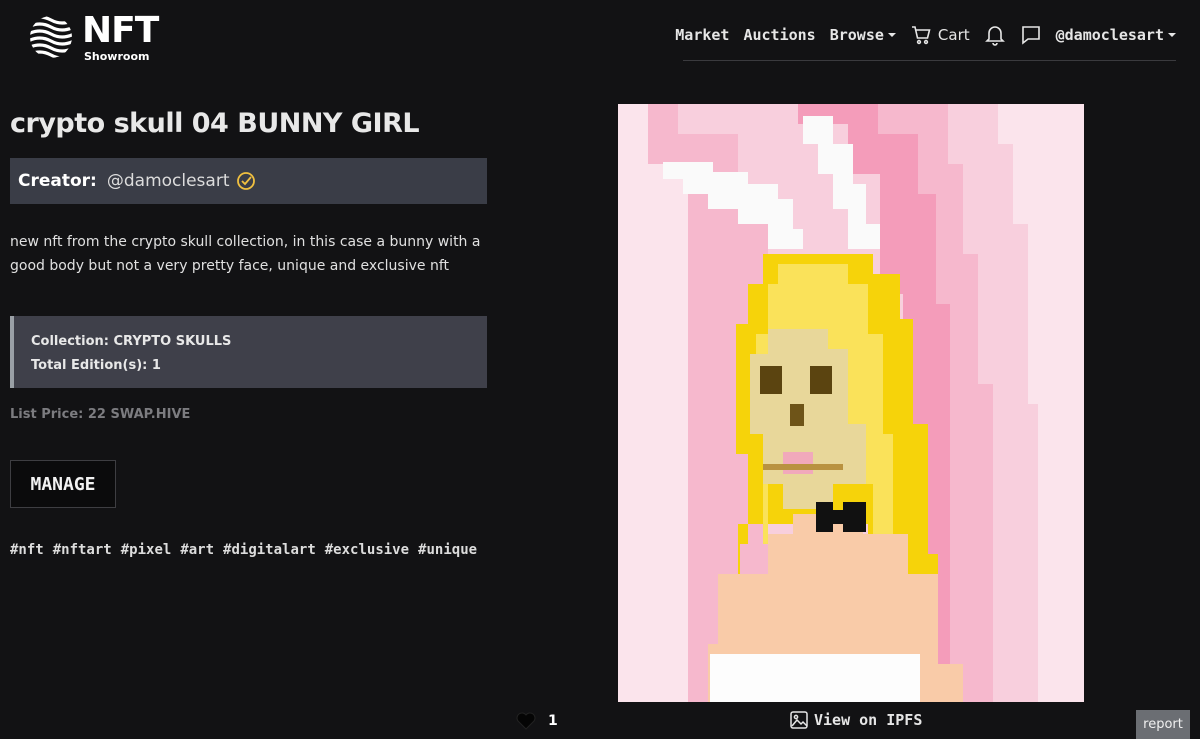  What do you see at coordinates (1031, 35) in the screenshot?
I see `chat-icon` at bounding box center [1031, 35].